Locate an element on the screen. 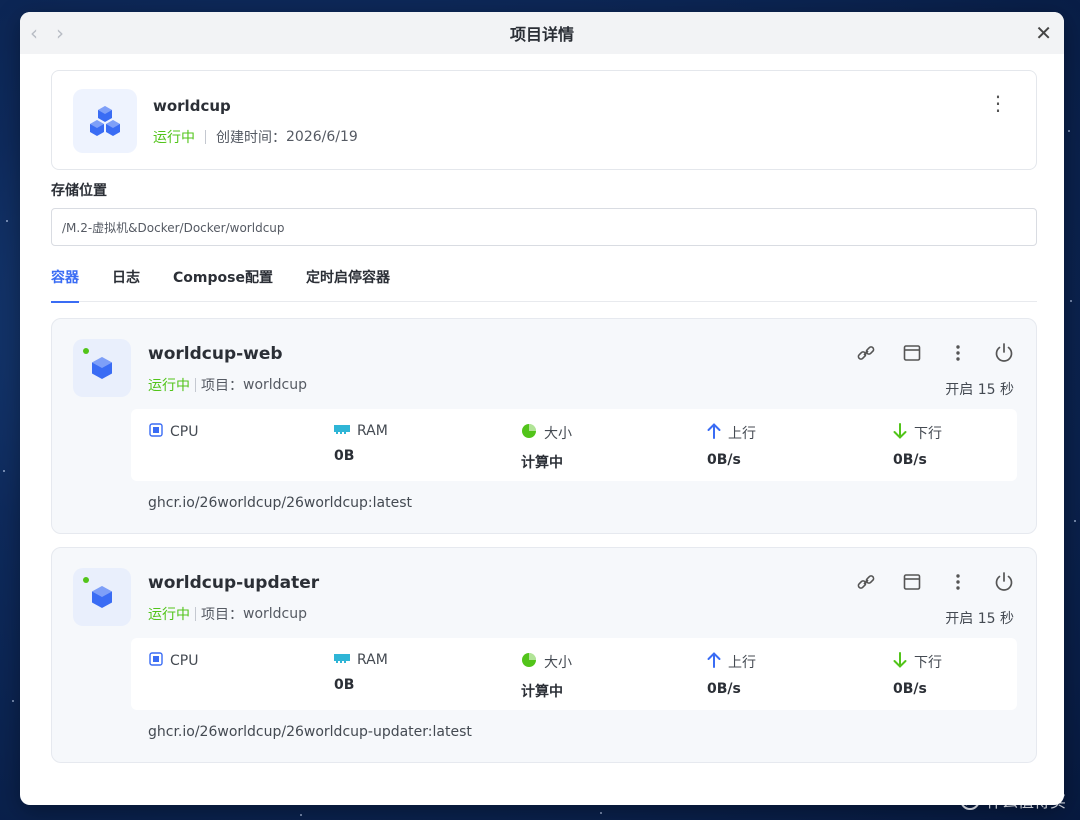  project-status: 运行中 is located at coordinates (174, 138).